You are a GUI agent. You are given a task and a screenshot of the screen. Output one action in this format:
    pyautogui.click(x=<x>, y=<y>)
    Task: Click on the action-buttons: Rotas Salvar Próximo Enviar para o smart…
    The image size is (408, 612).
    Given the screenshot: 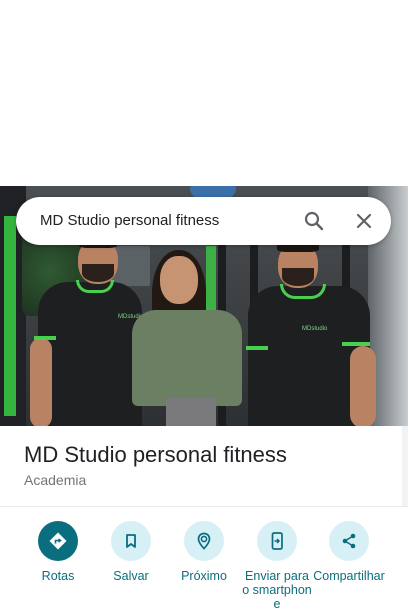 What is the action you would take?
    pyautogui.click(x=204, y=566)
    